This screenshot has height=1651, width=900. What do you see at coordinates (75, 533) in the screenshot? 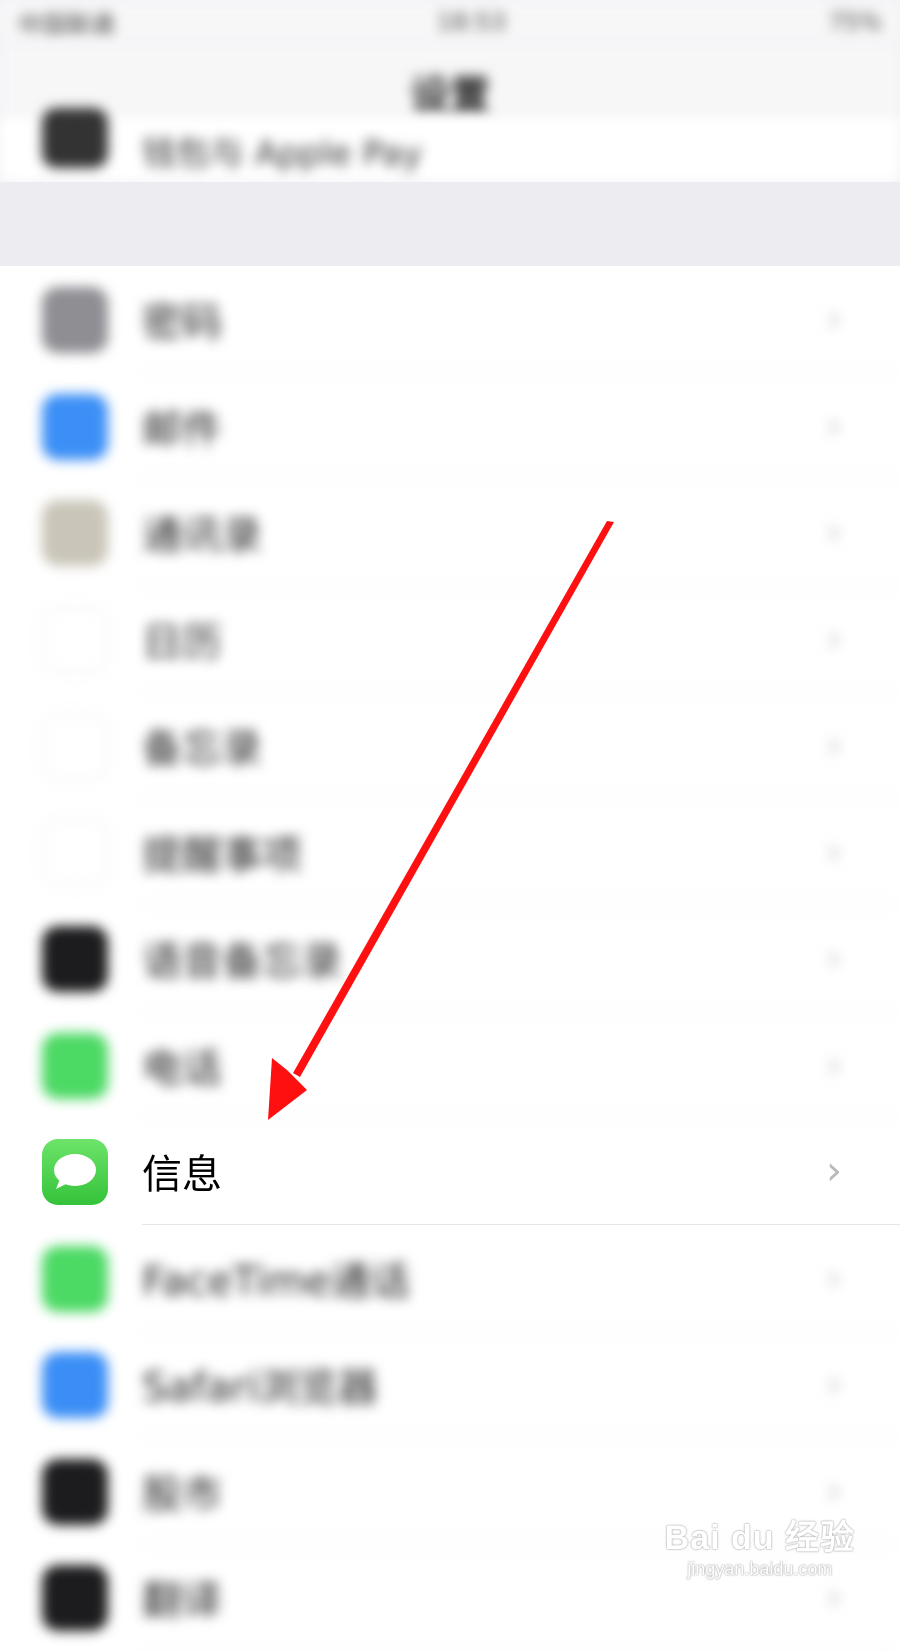
I see `contacts-icon` at bounding box center [75, 533].